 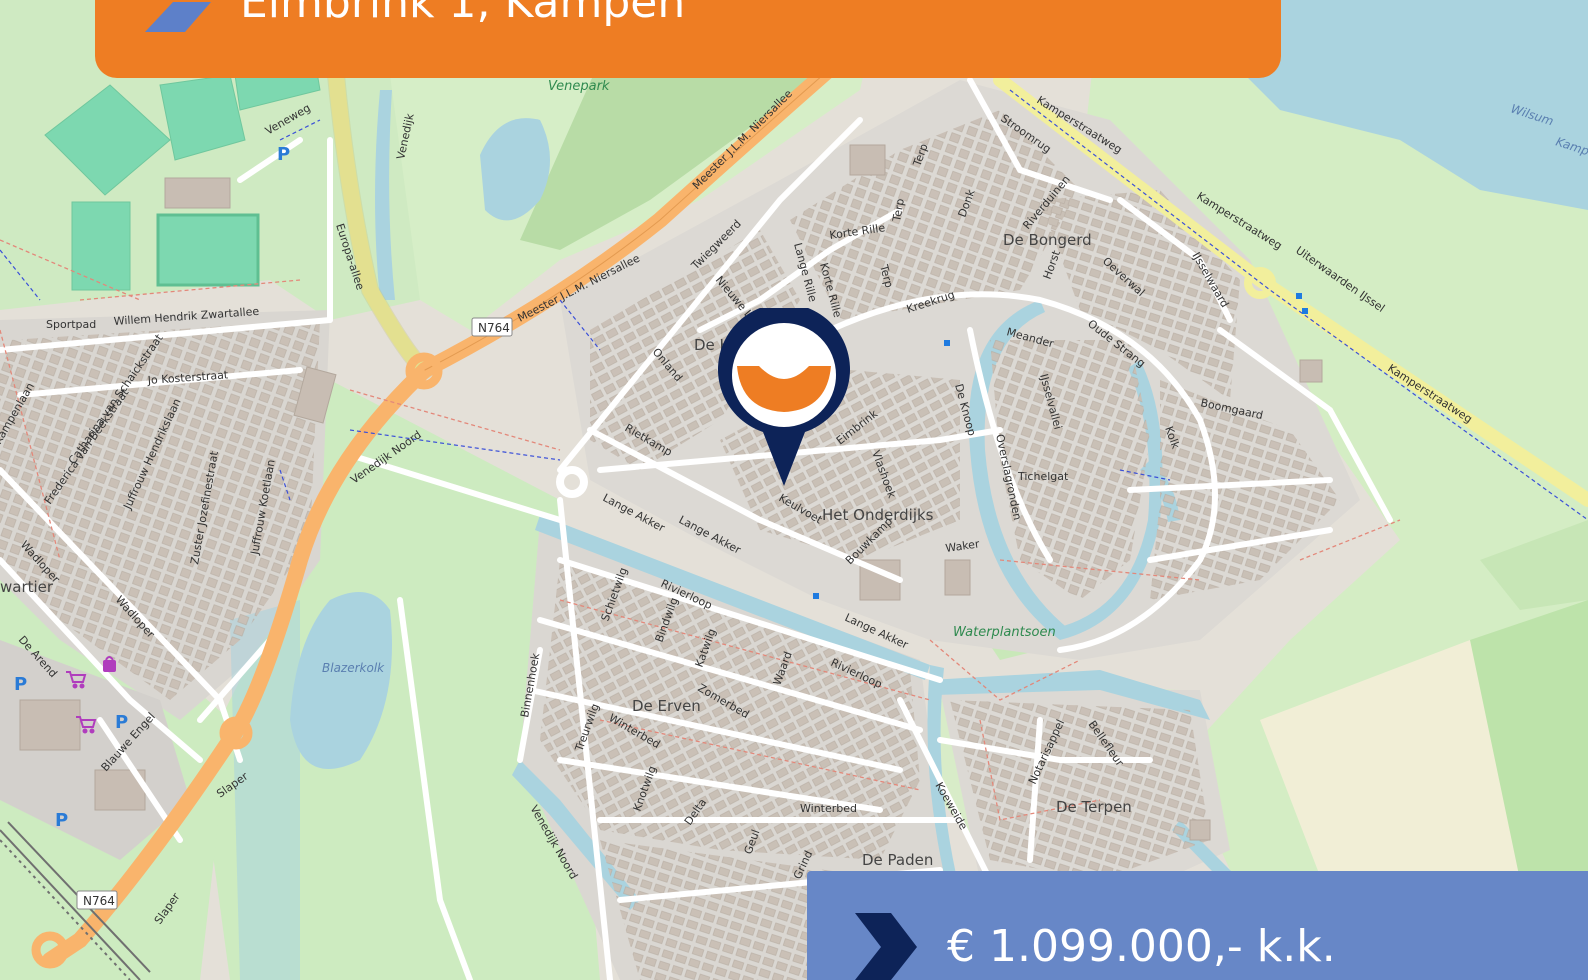 I want to click on park-label: Venepark, so click(x=579, y=86).